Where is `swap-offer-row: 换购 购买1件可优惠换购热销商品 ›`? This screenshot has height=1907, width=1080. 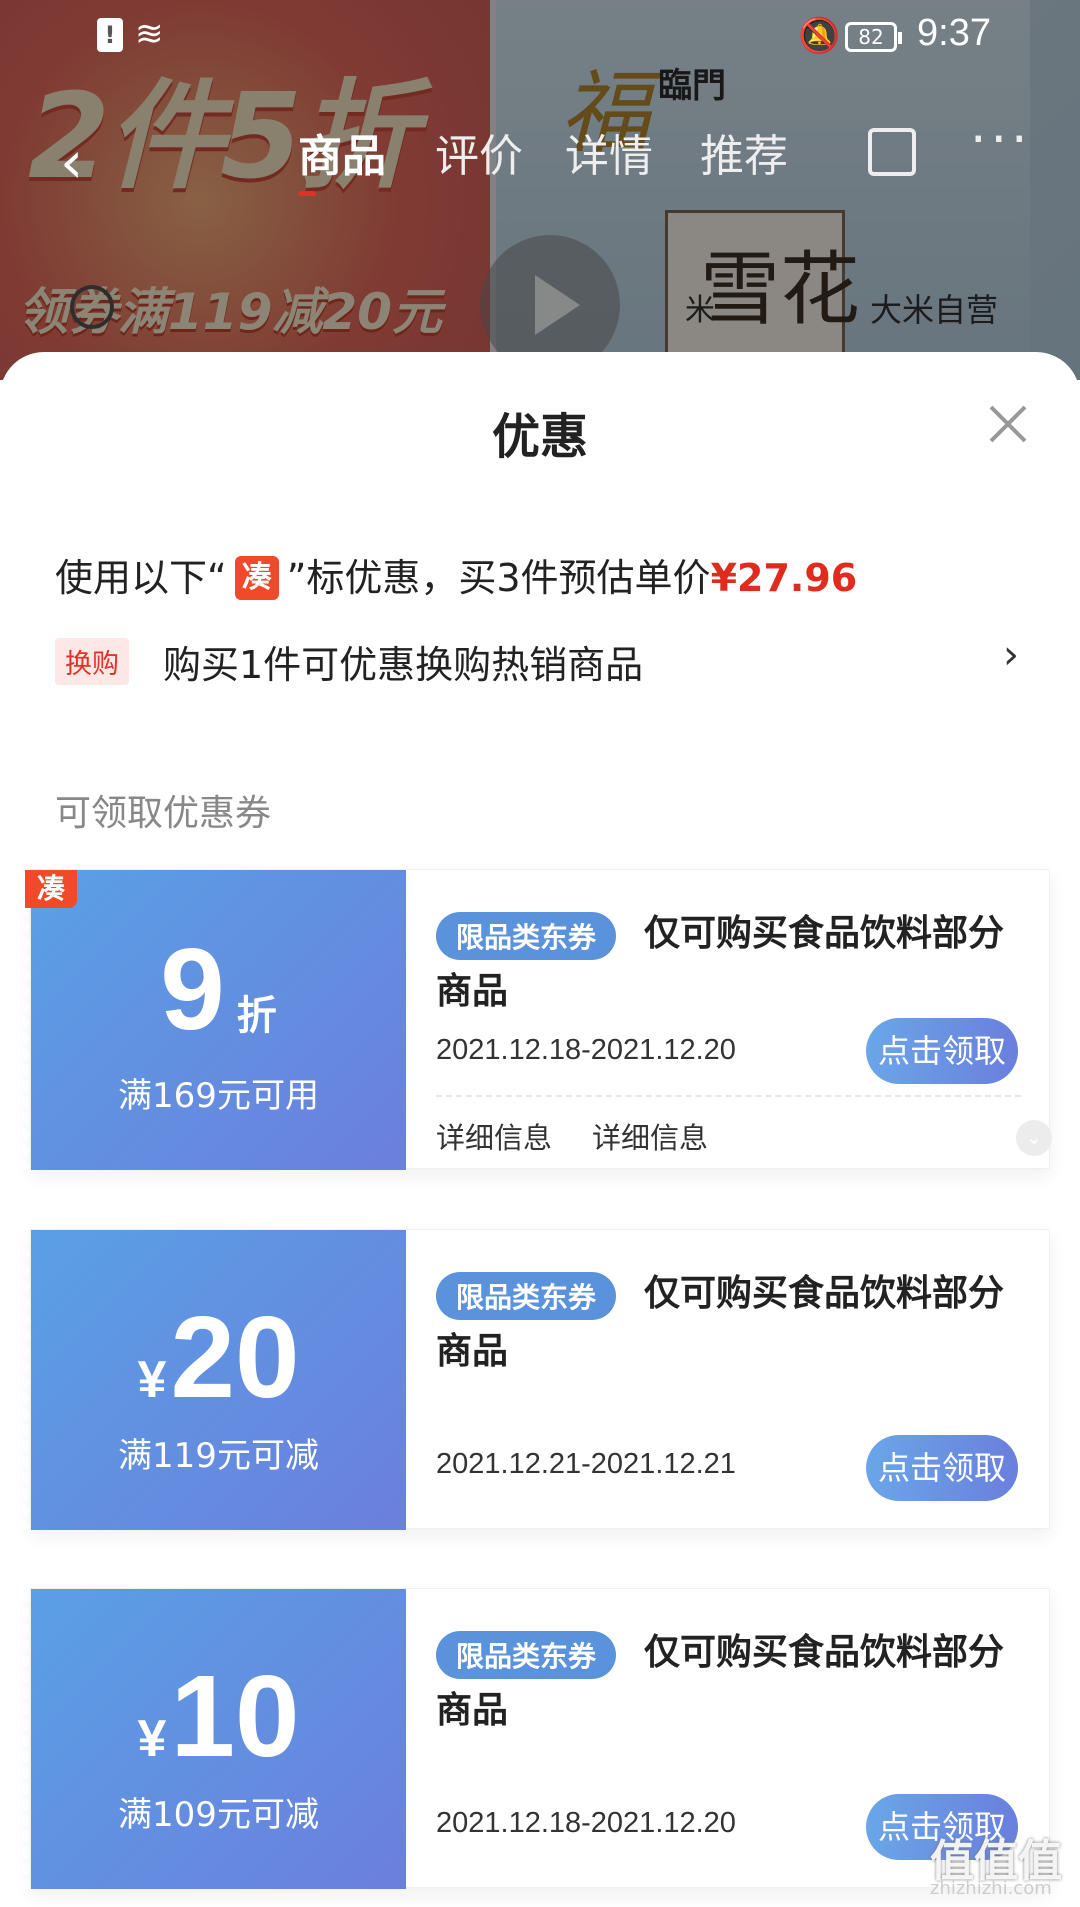
swap-offer-row: 换购 购买1件可优惠换购热销商品 › is located at coordinates (545, 660).